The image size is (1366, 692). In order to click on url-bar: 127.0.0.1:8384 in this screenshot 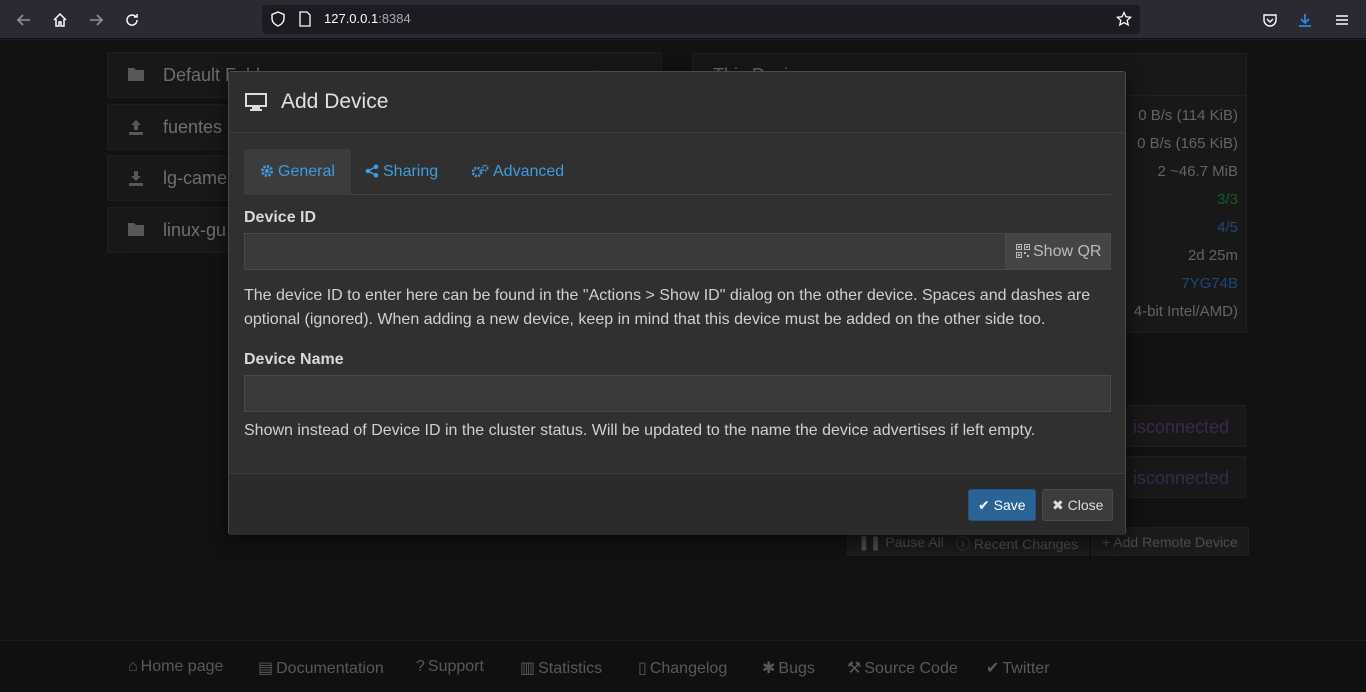, I will do `click(701, 19)`.